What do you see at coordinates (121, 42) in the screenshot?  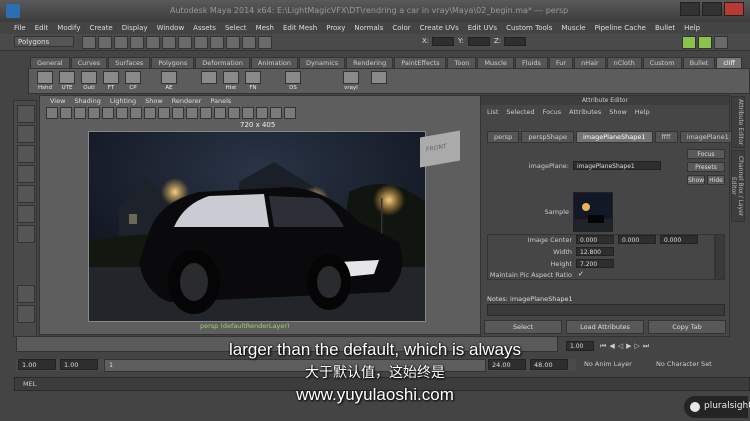 I see `save-scene-icon` at bounding box center [121, 42].